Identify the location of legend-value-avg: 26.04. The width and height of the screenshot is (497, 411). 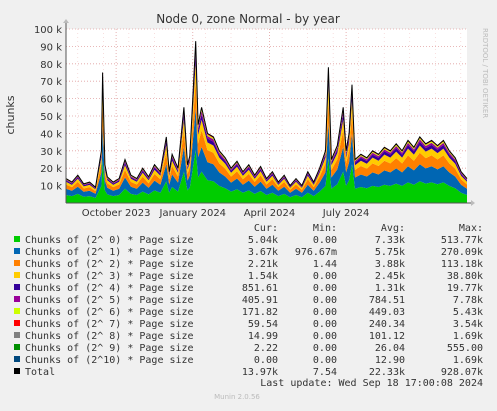
(390, 348).